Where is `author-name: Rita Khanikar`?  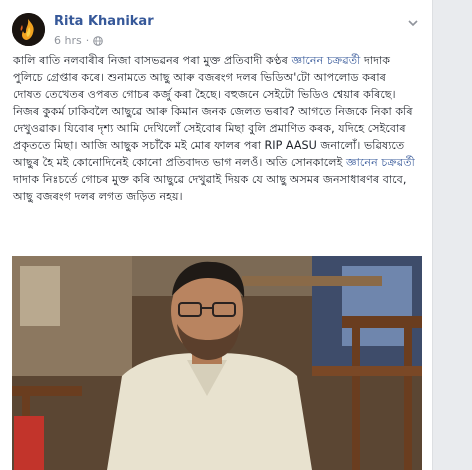 author-name: Rita Khanikar is located at coordinates (104, 21).